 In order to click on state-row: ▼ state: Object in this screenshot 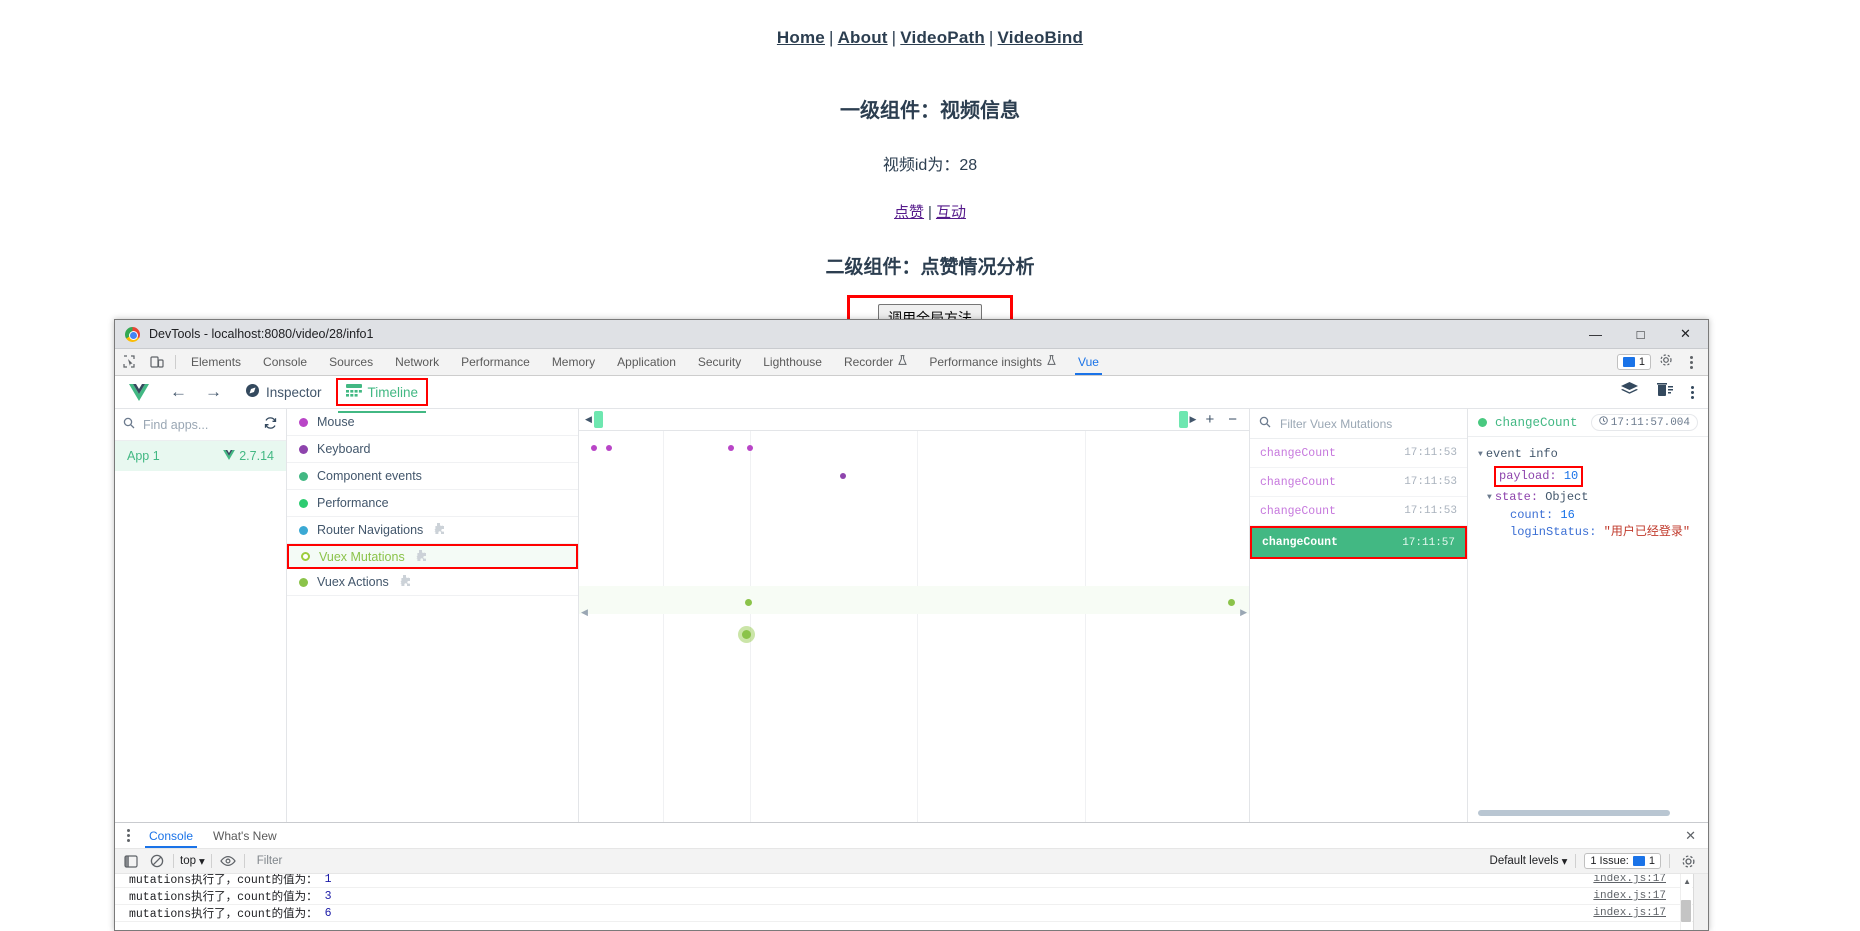, I will do `click(1593, 498)`.